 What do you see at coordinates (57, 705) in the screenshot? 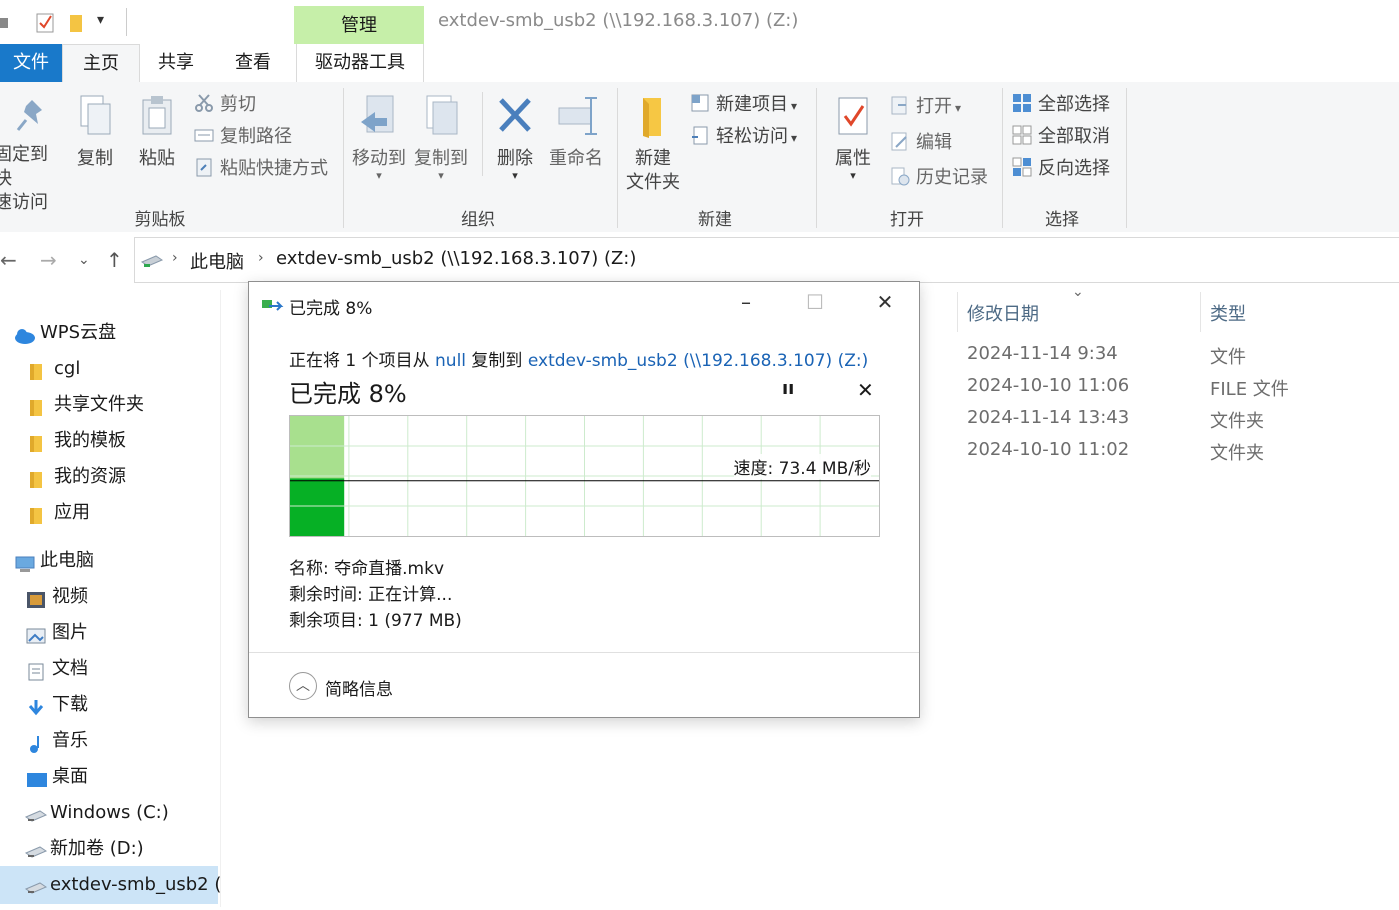
I see `sidebar-item: 下载` at bounding box center [57, 705].